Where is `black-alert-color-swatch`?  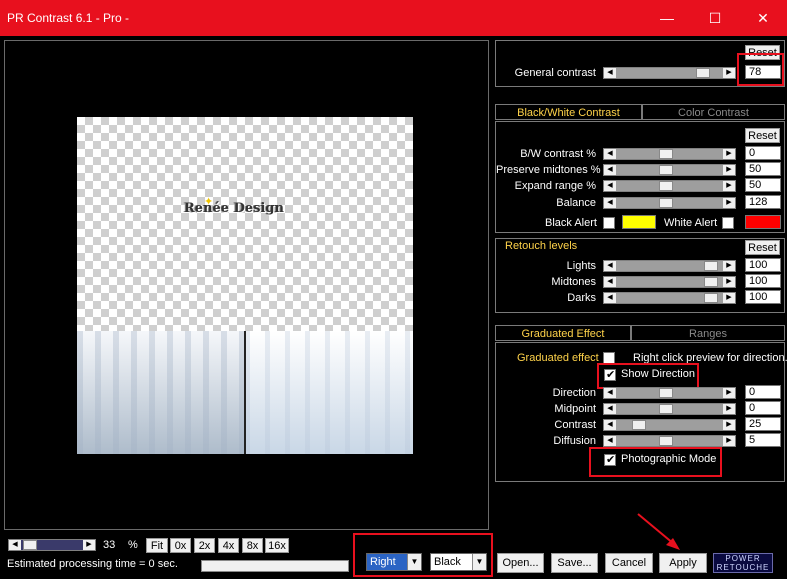 black-alert-color-swatch is located at coordinates (639, 222).